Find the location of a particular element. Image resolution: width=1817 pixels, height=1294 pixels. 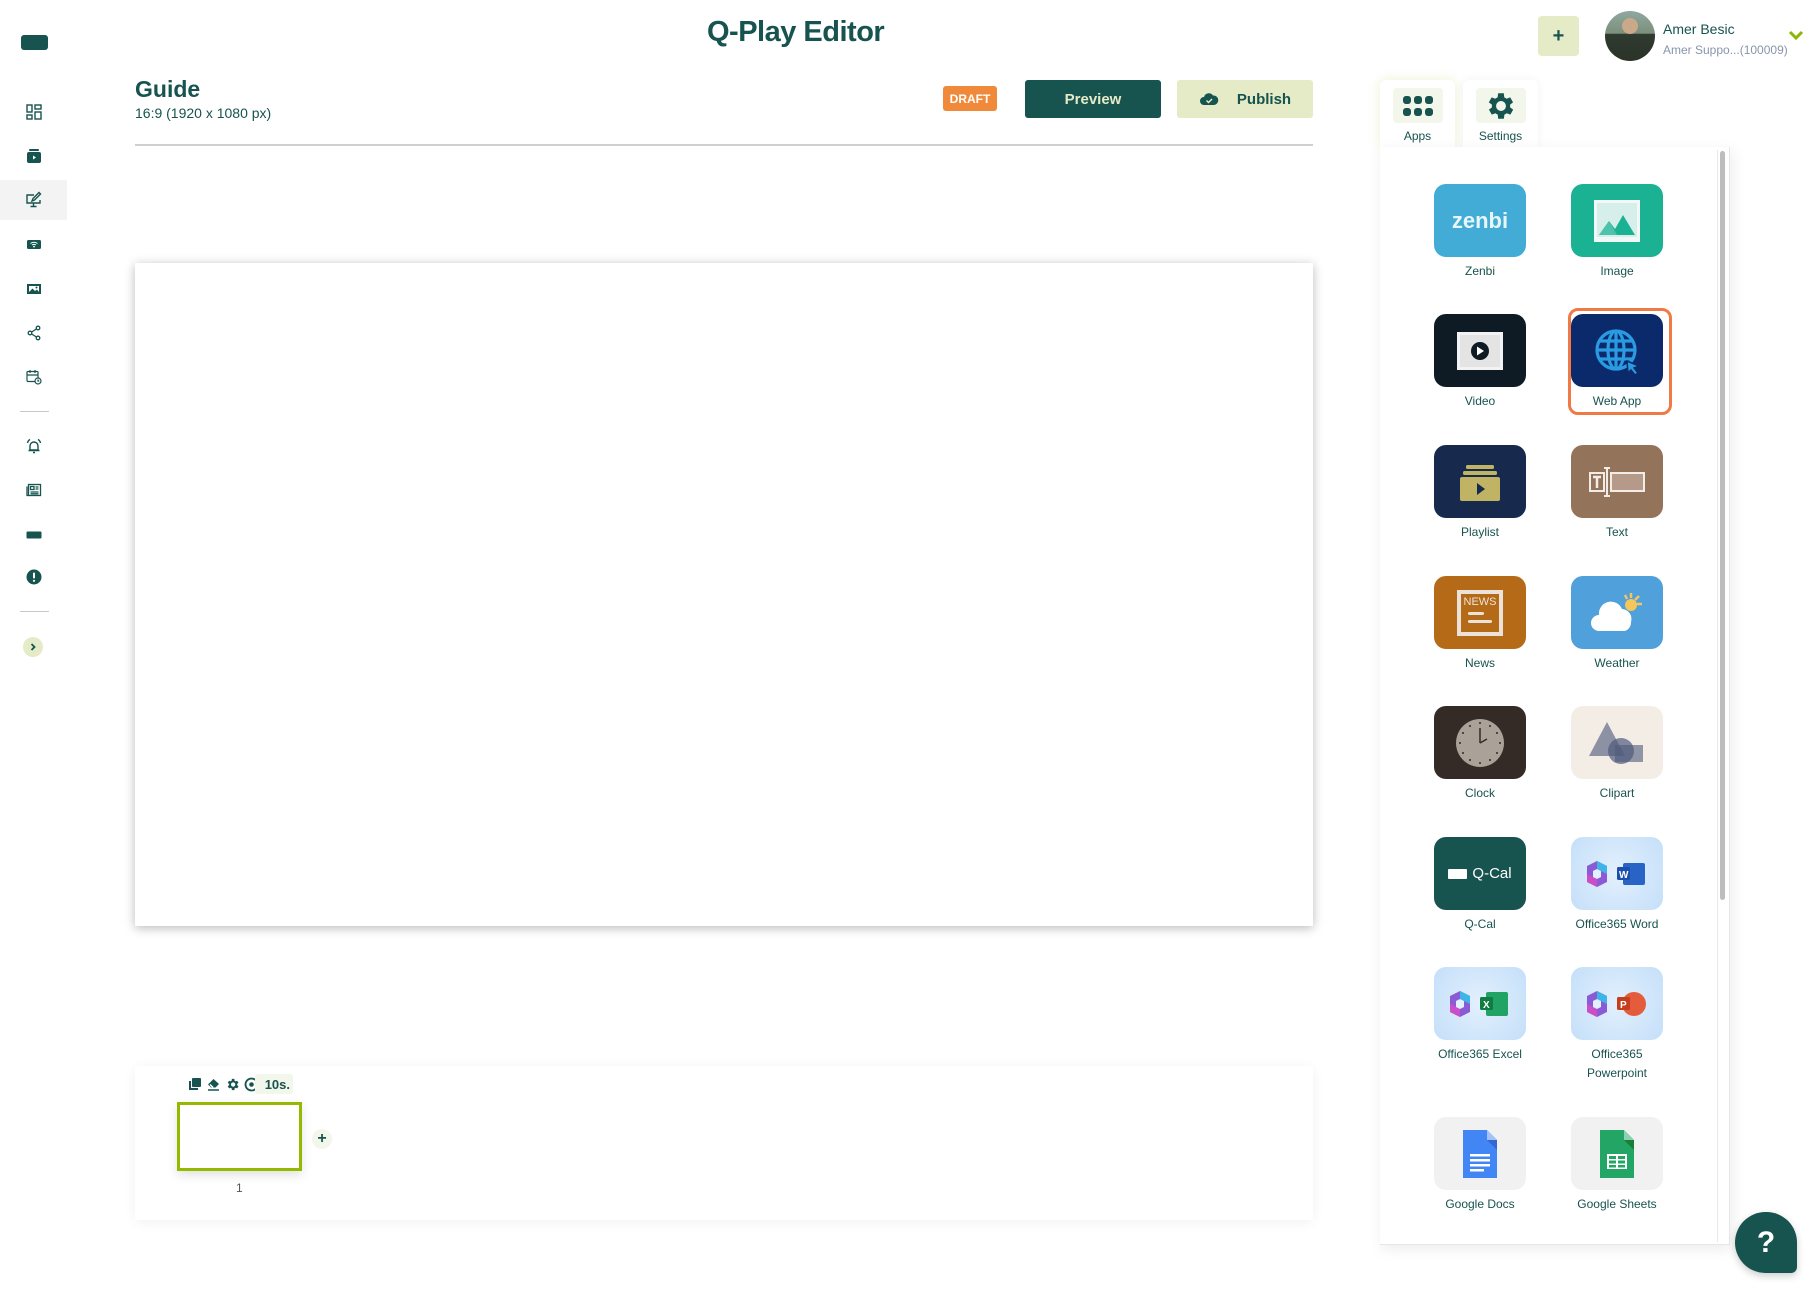

sidebar-expand-button is located at coordinates (33, 647).